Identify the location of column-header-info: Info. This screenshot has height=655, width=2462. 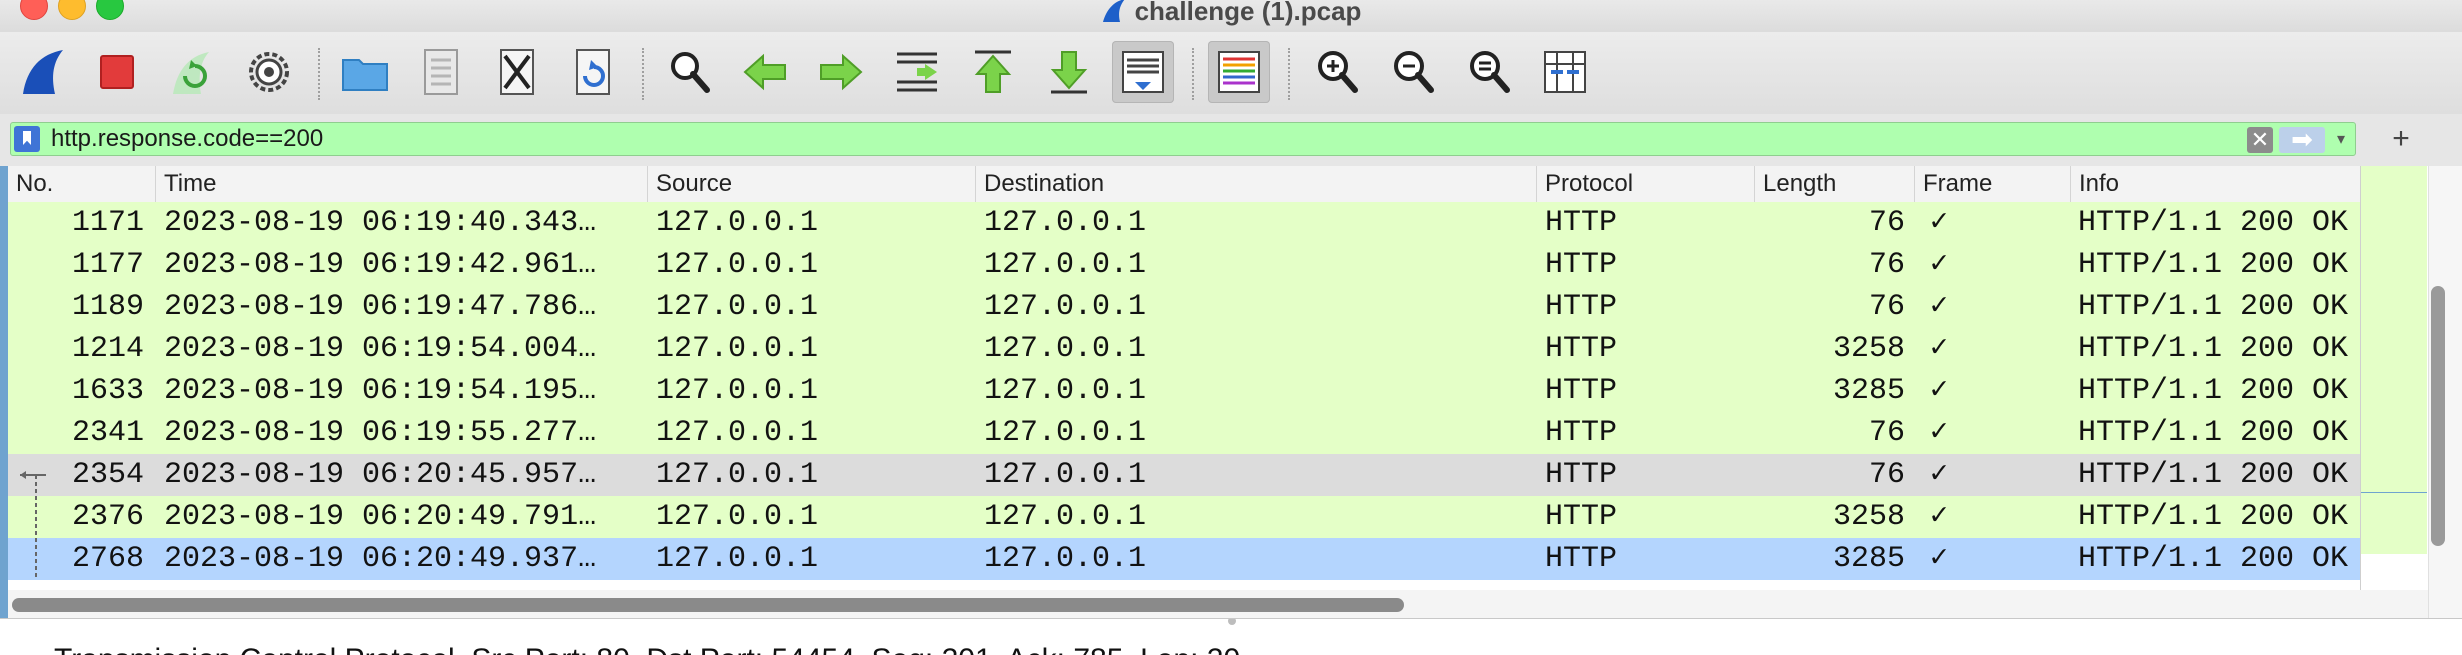
(2215, 184).